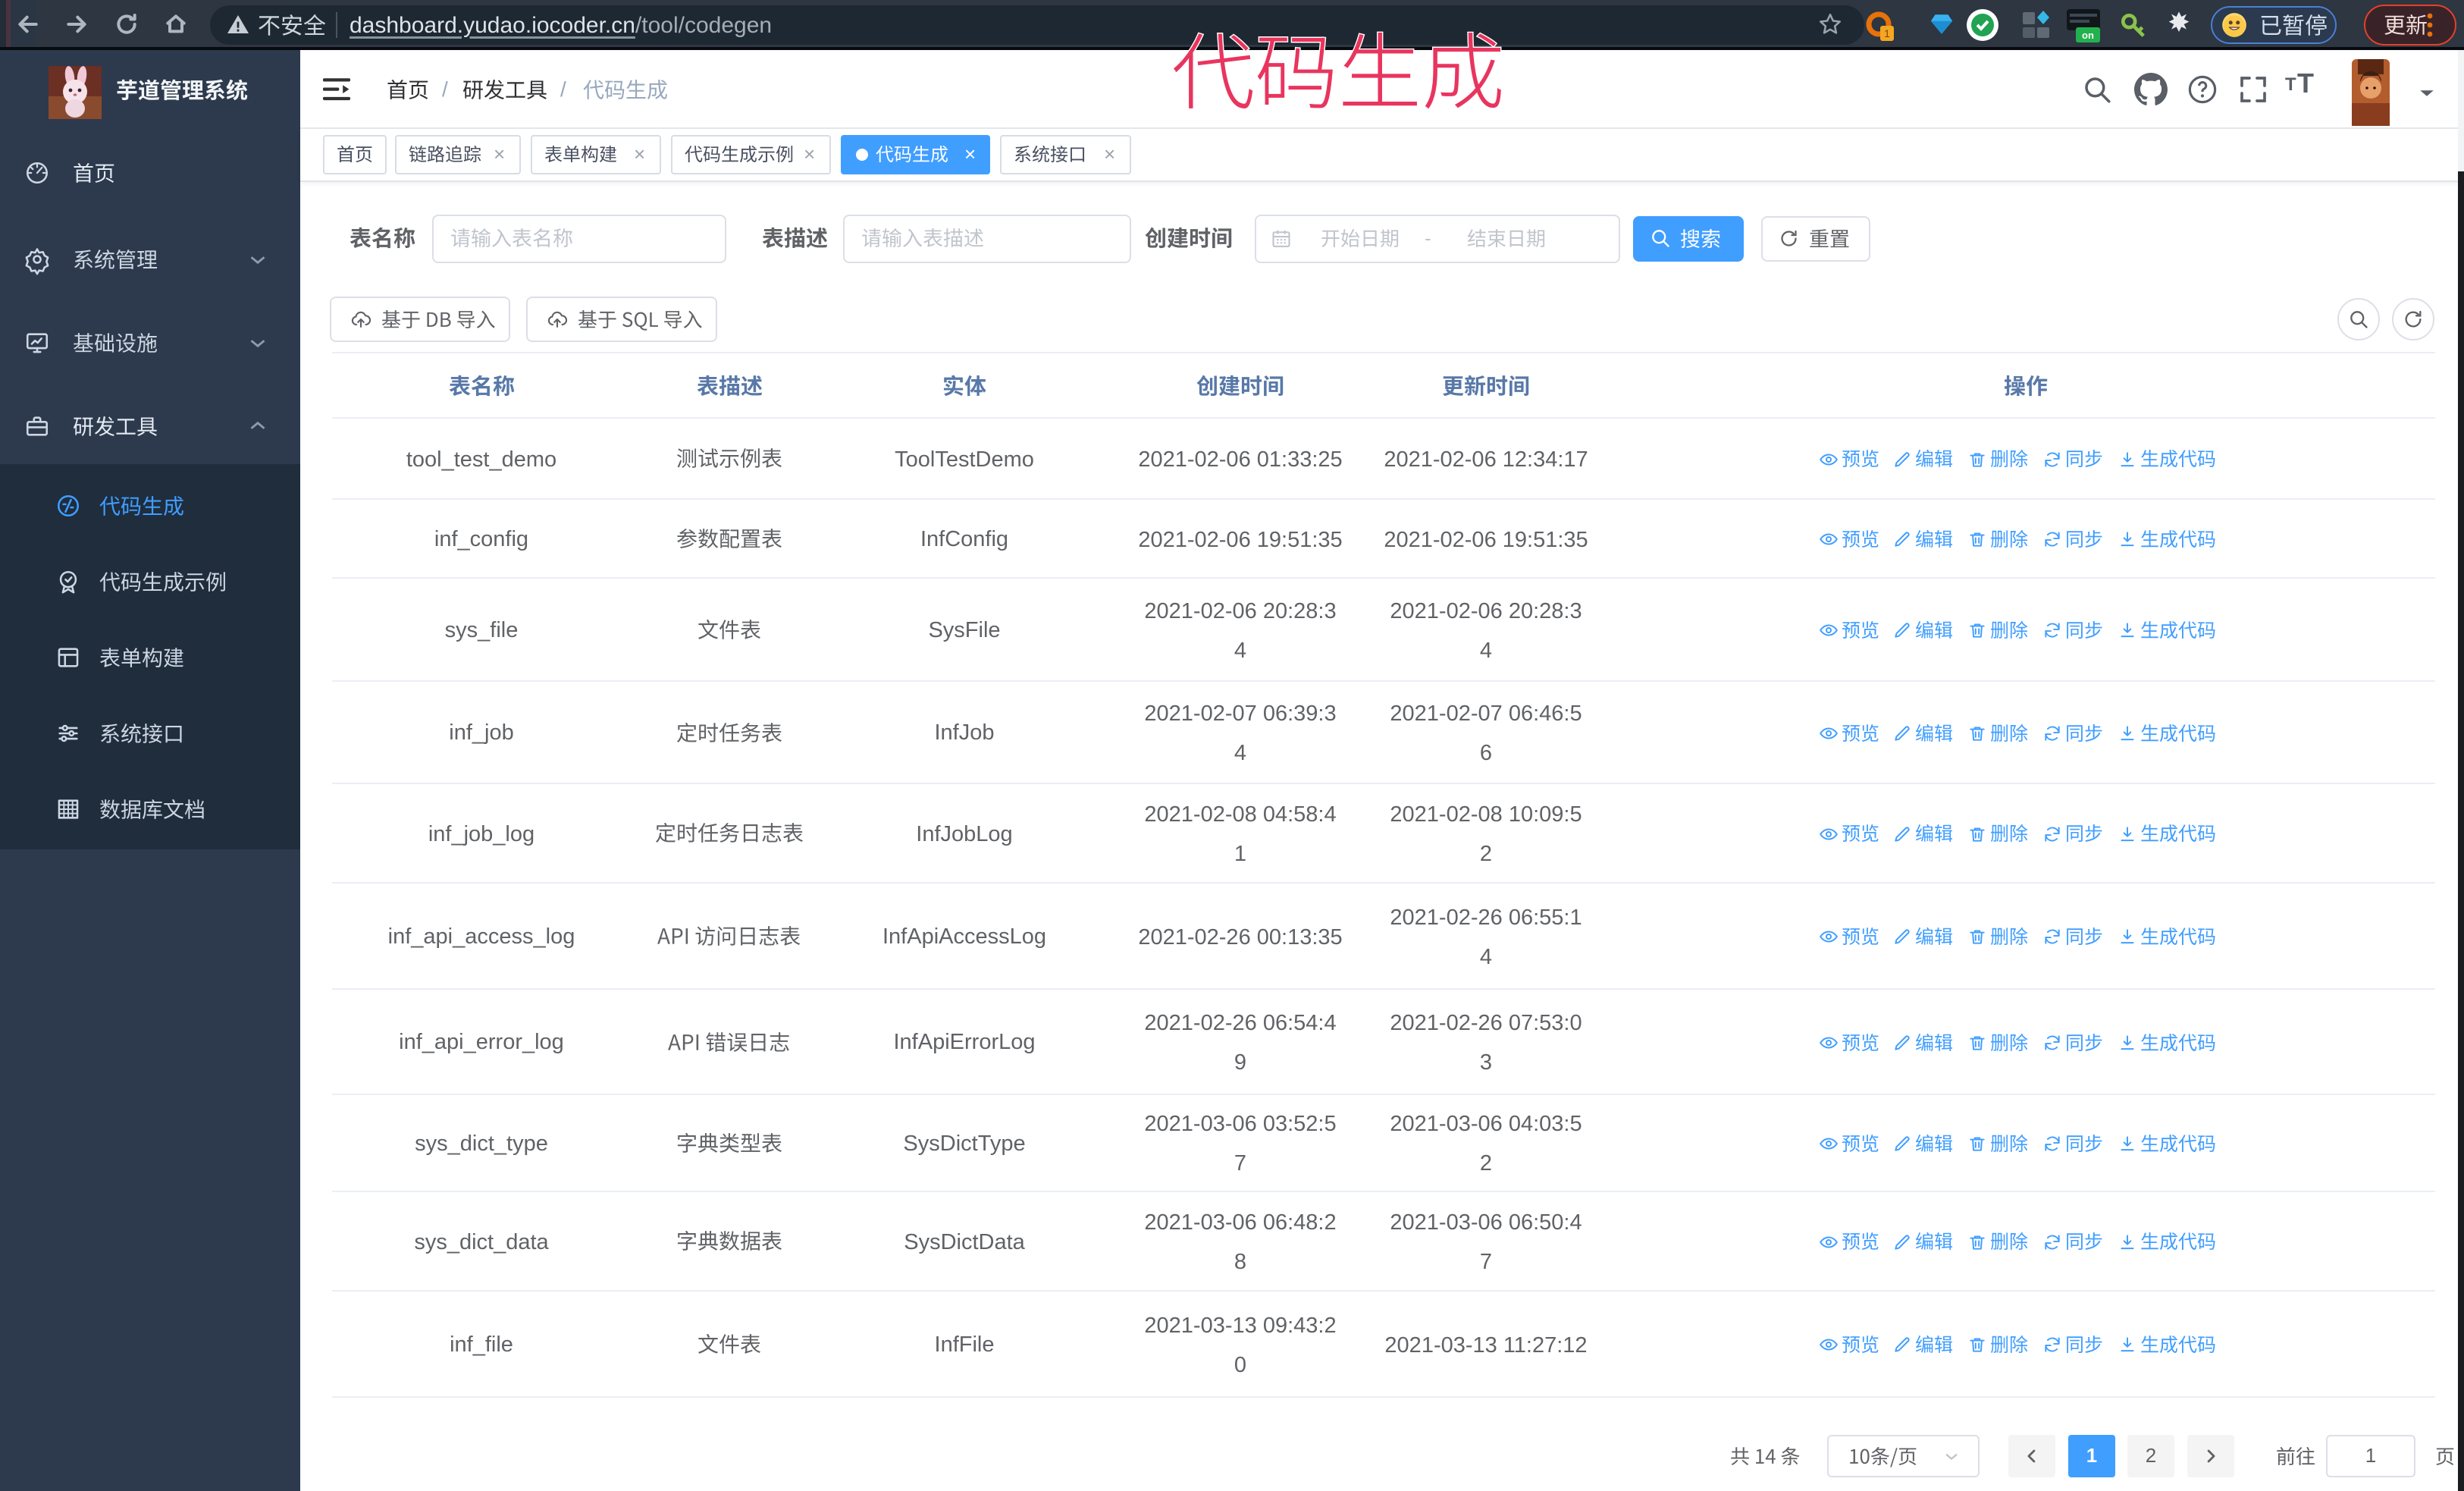 Image resolution: width=2464 pixels, height=1491 pixels. I want to click on svg-text: on, so click(2088, 35).